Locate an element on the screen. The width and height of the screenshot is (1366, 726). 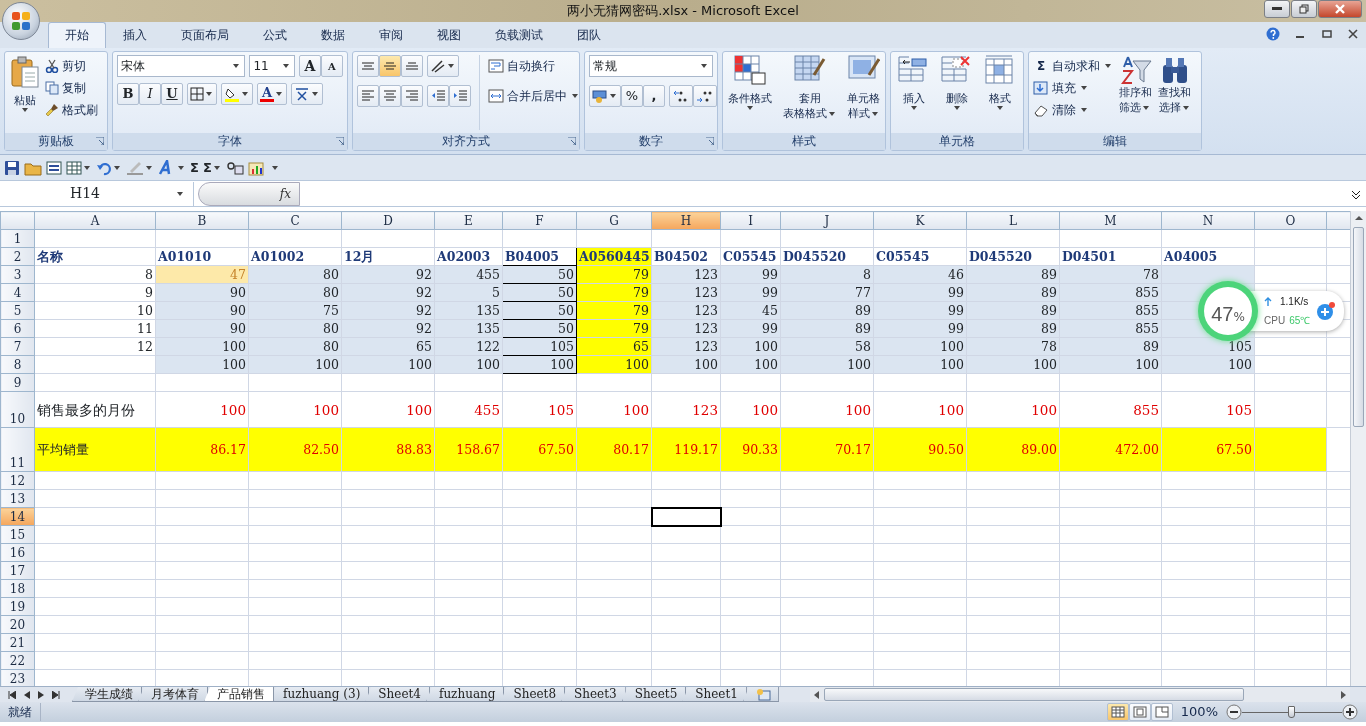
comma-button: , is located at coordinates (654, 96).